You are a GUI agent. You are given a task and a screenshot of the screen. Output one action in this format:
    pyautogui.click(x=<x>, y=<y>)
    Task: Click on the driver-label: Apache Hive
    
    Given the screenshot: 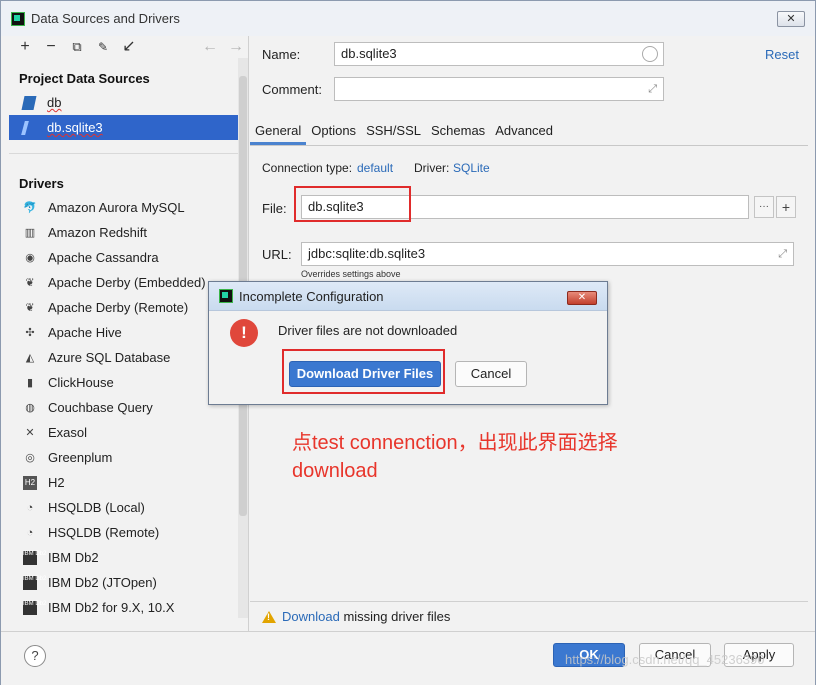 What is the action you would take?
    pyautogui.click(x=85, y=332)
    